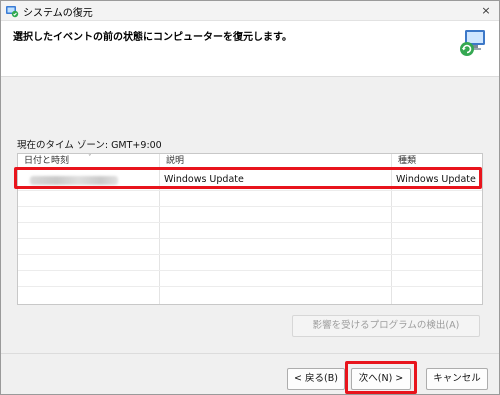 Image resolution: width=500 pixels, height=395 pixels. Describe the element at coordinates (316, 379) in the screenshot. I see `back-button: < 戻る(B)` at that location.